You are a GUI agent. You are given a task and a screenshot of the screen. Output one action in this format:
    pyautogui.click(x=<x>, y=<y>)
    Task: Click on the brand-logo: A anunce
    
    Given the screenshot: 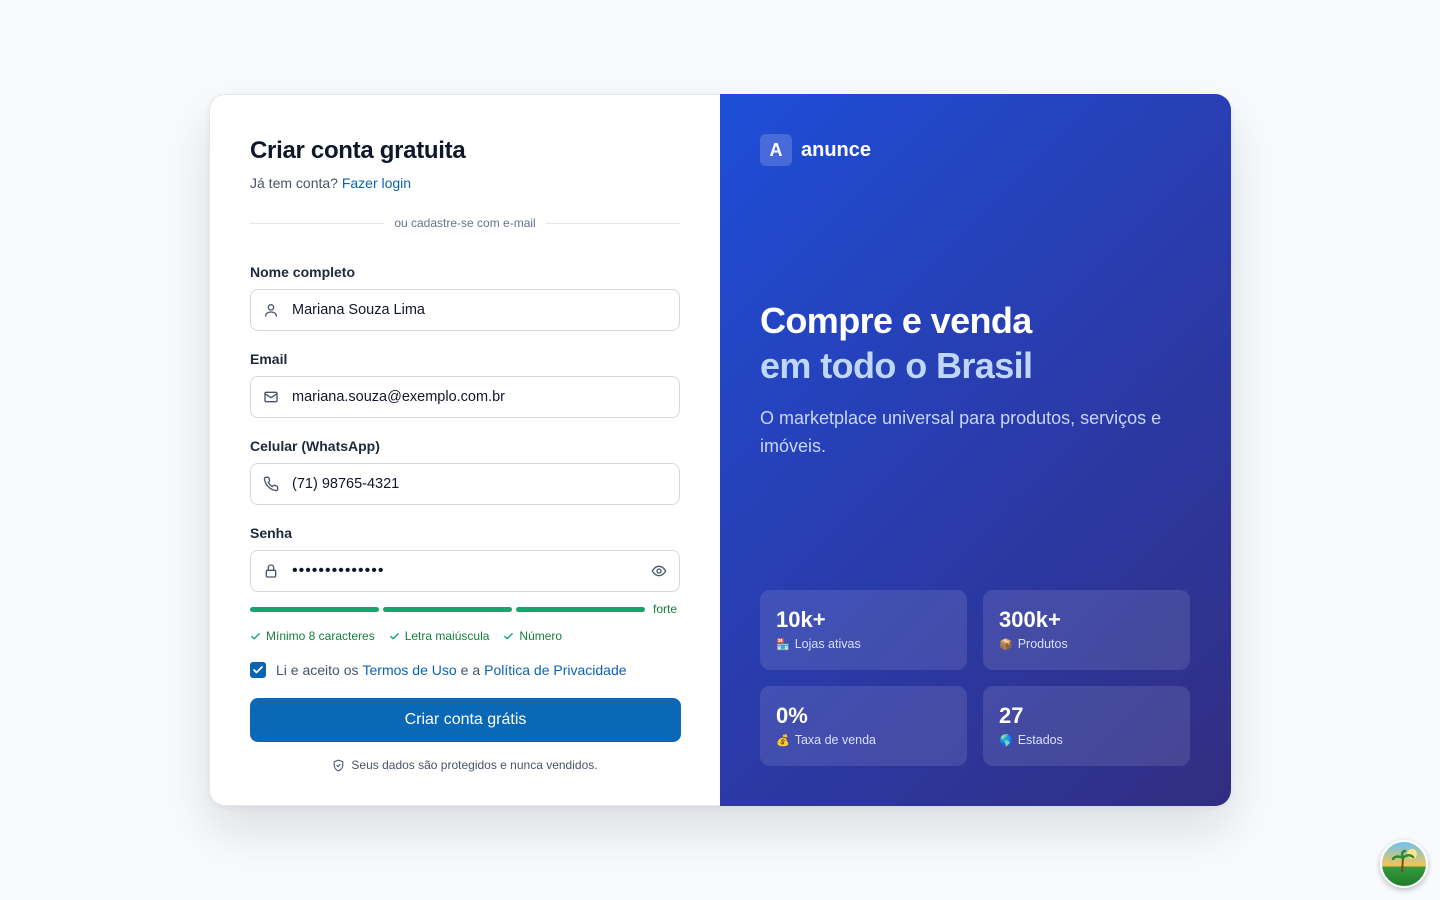 What is the action you would take?
    pyautogui.click(x=975, y=150)
    